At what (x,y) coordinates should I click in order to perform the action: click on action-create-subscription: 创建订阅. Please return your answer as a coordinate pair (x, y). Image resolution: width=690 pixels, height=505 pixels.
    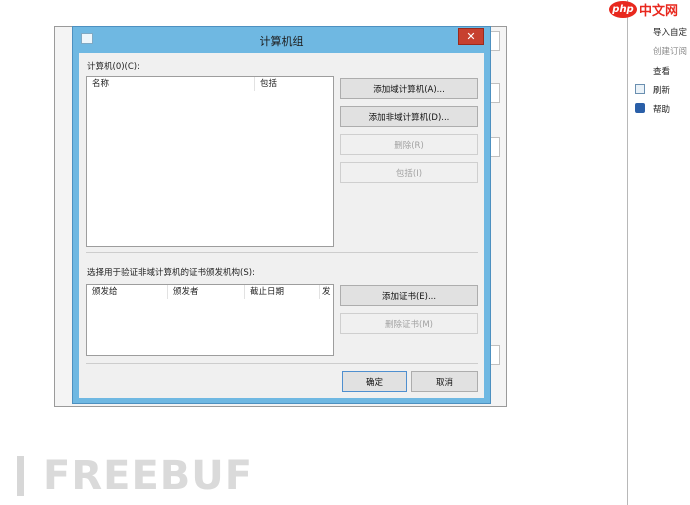
    Looking at the image, I should click on (670, 51).